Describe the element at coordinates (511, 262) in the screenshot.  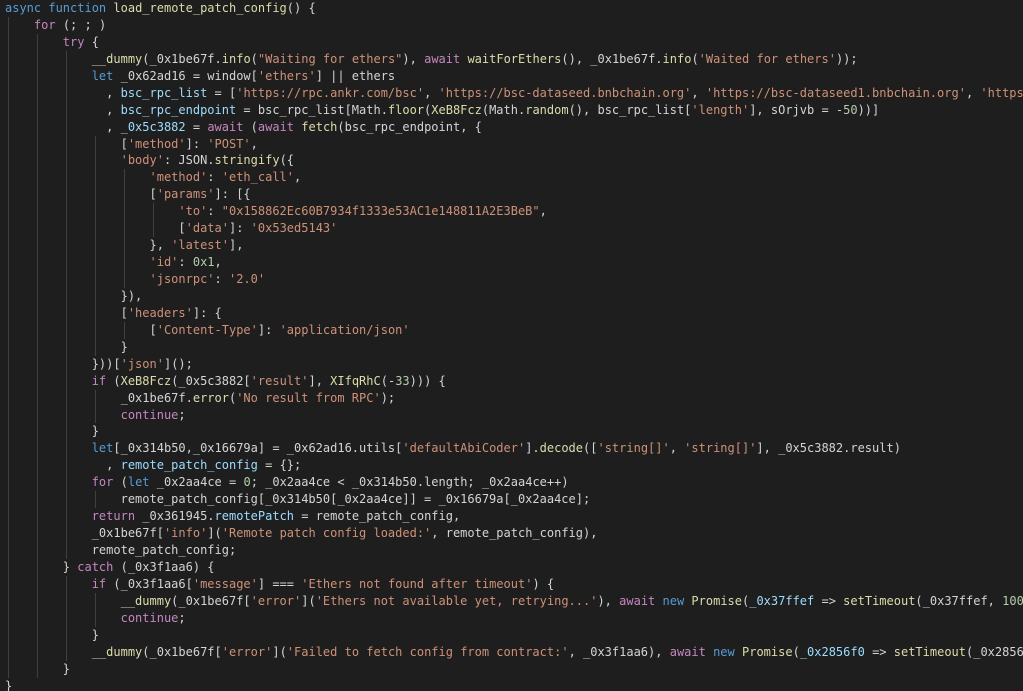
I see `code-line: 'id': 0x1,` at that location.